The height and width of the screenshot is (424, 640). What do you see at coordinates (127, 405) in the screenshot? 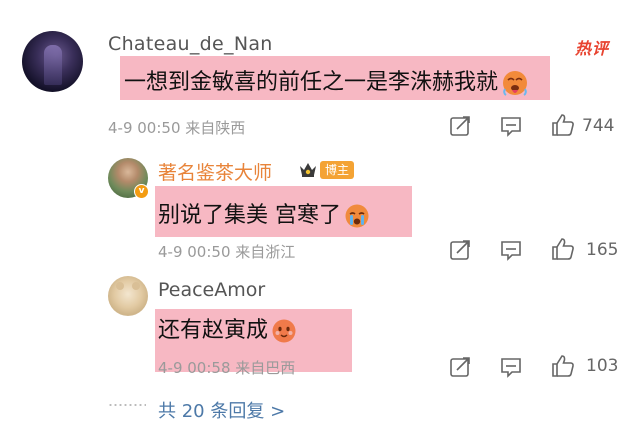
I see `divider-dots` at bounding box center [127, 405].